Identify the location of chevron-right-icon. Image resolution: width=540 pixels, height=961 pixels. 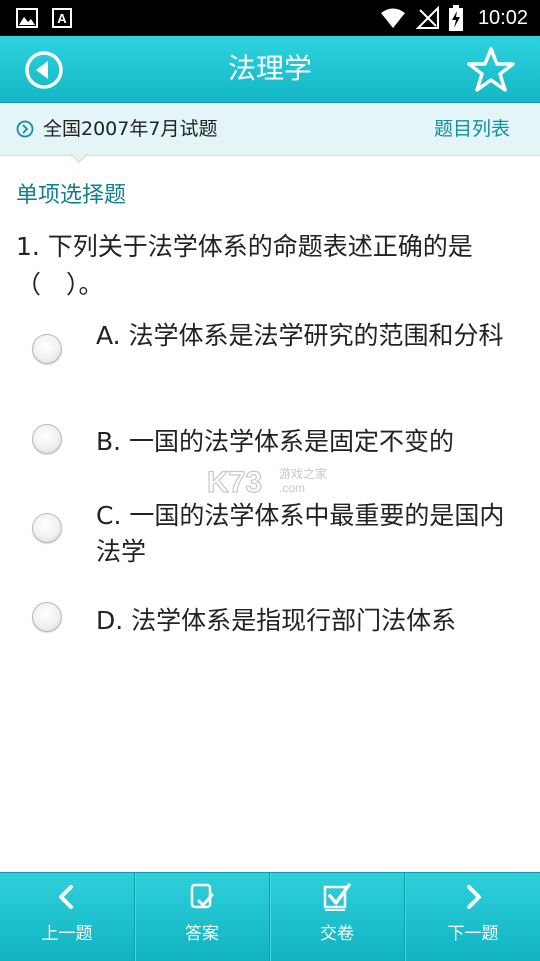
(474, 897).